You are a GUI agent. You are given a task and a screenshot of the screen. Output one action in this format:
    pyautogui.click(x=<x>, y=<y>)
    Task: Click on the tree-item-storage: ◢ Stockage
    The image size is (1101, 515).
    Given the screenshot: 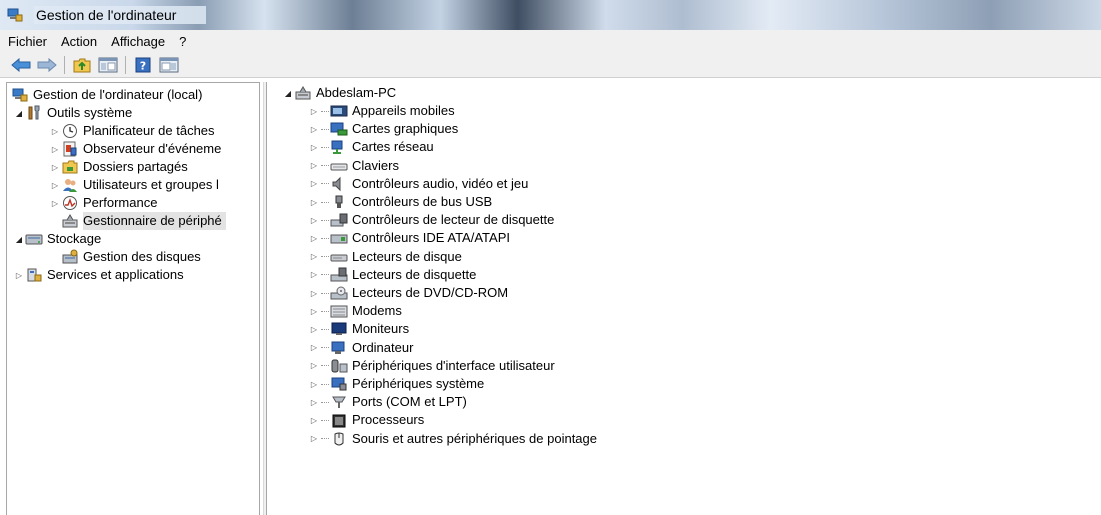 What is the action you would take?
    pyautogui.click(x=57, y=239)
    